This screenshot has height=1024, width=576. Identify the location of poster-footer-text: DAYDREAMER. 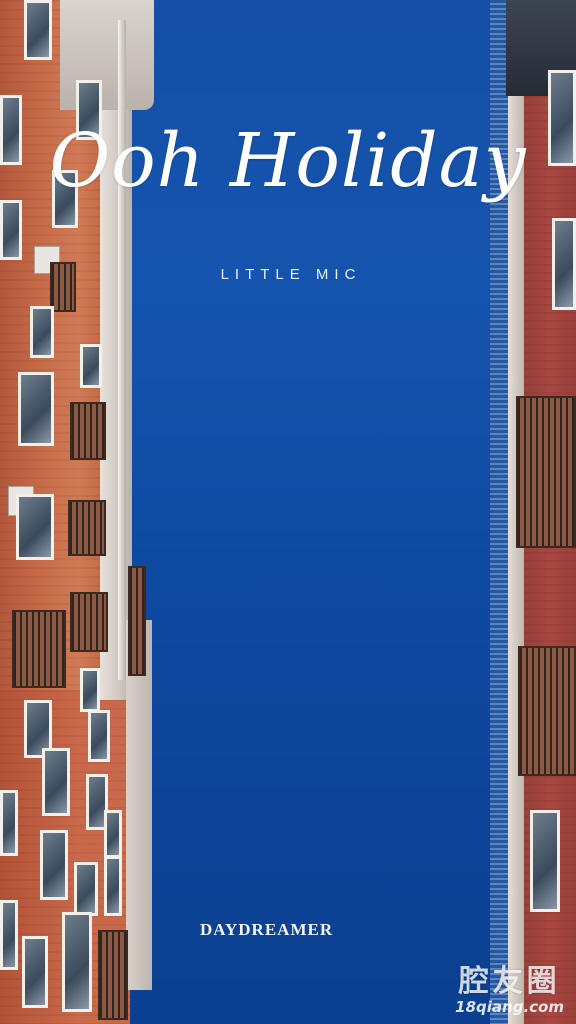
(267, 929).